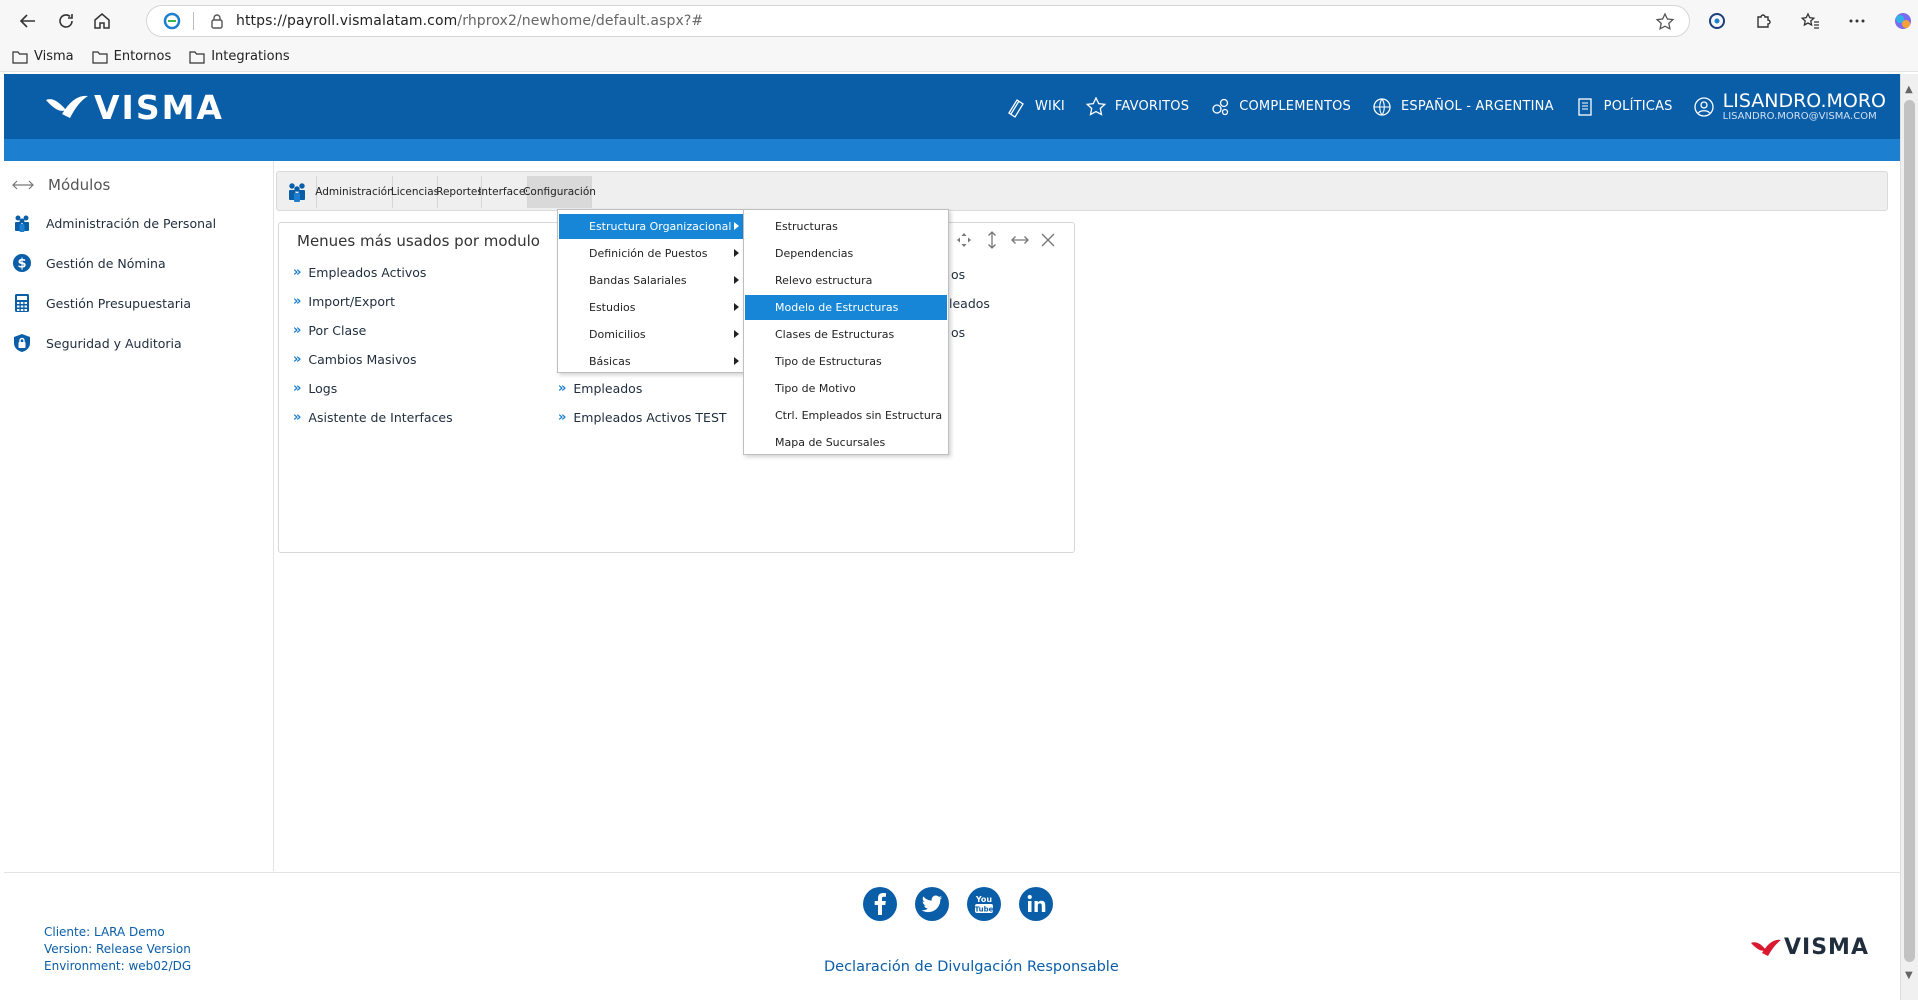 Image resolution: width=1918 pixels, height=1000 pixels. I want to click on visma-logo: VISMA, so click(134, 107).